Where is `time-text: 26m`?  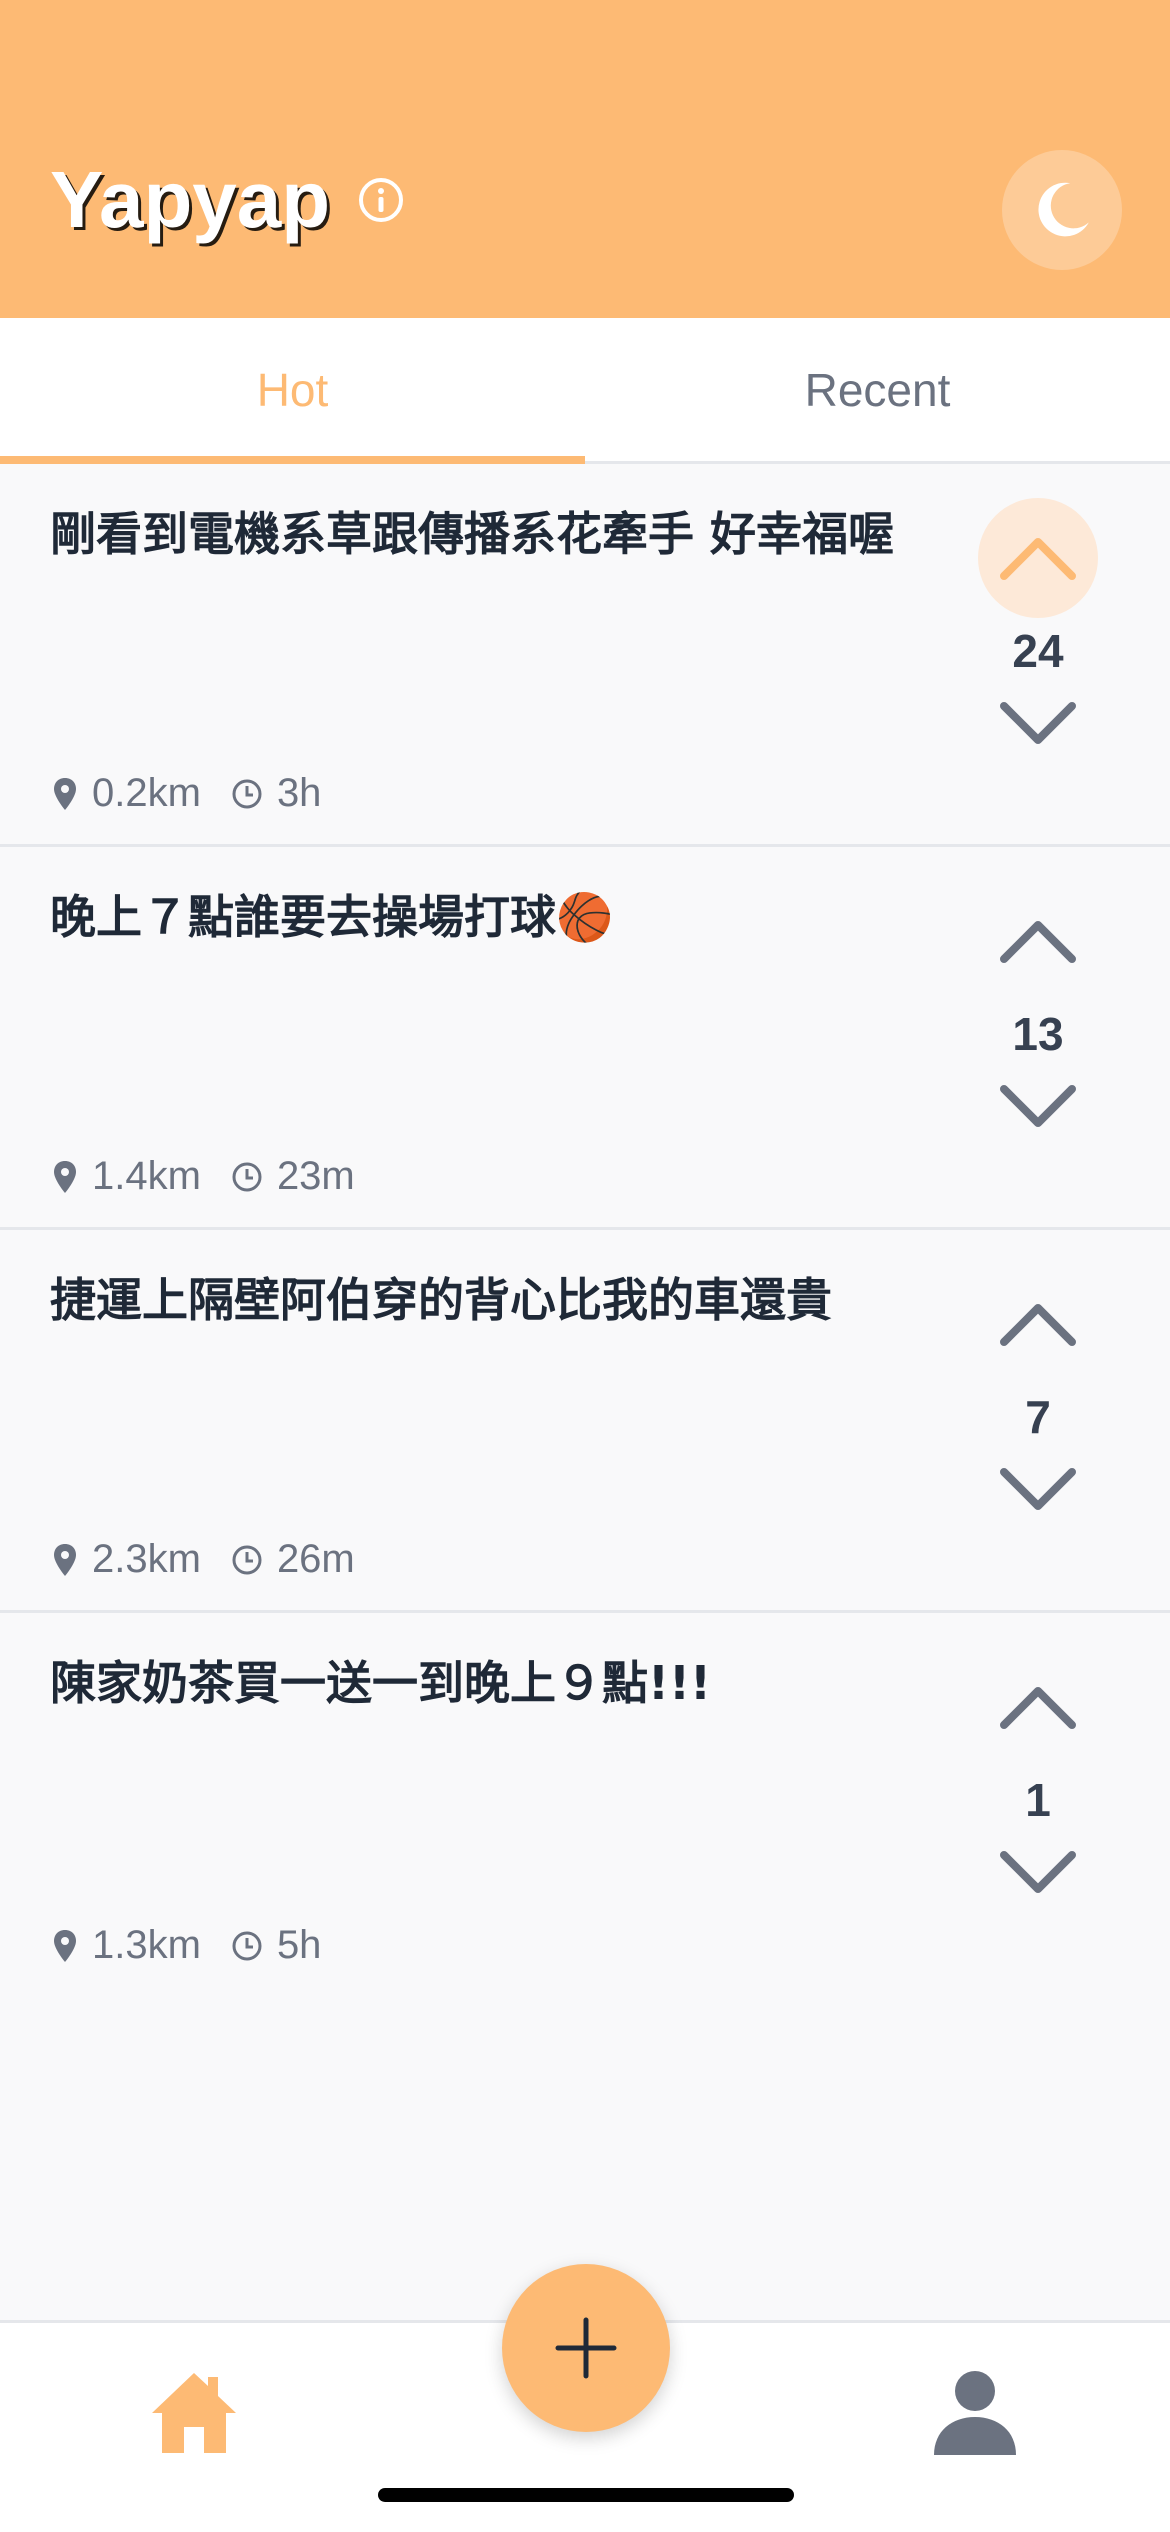 time-text: 26m is located at coordinates (315, 1559).